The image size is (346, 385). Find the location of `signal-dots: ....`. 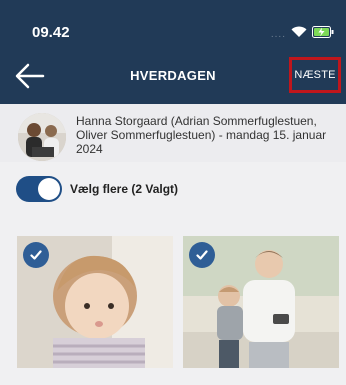

signal-dots: .... is located at coordinates (278, 34).